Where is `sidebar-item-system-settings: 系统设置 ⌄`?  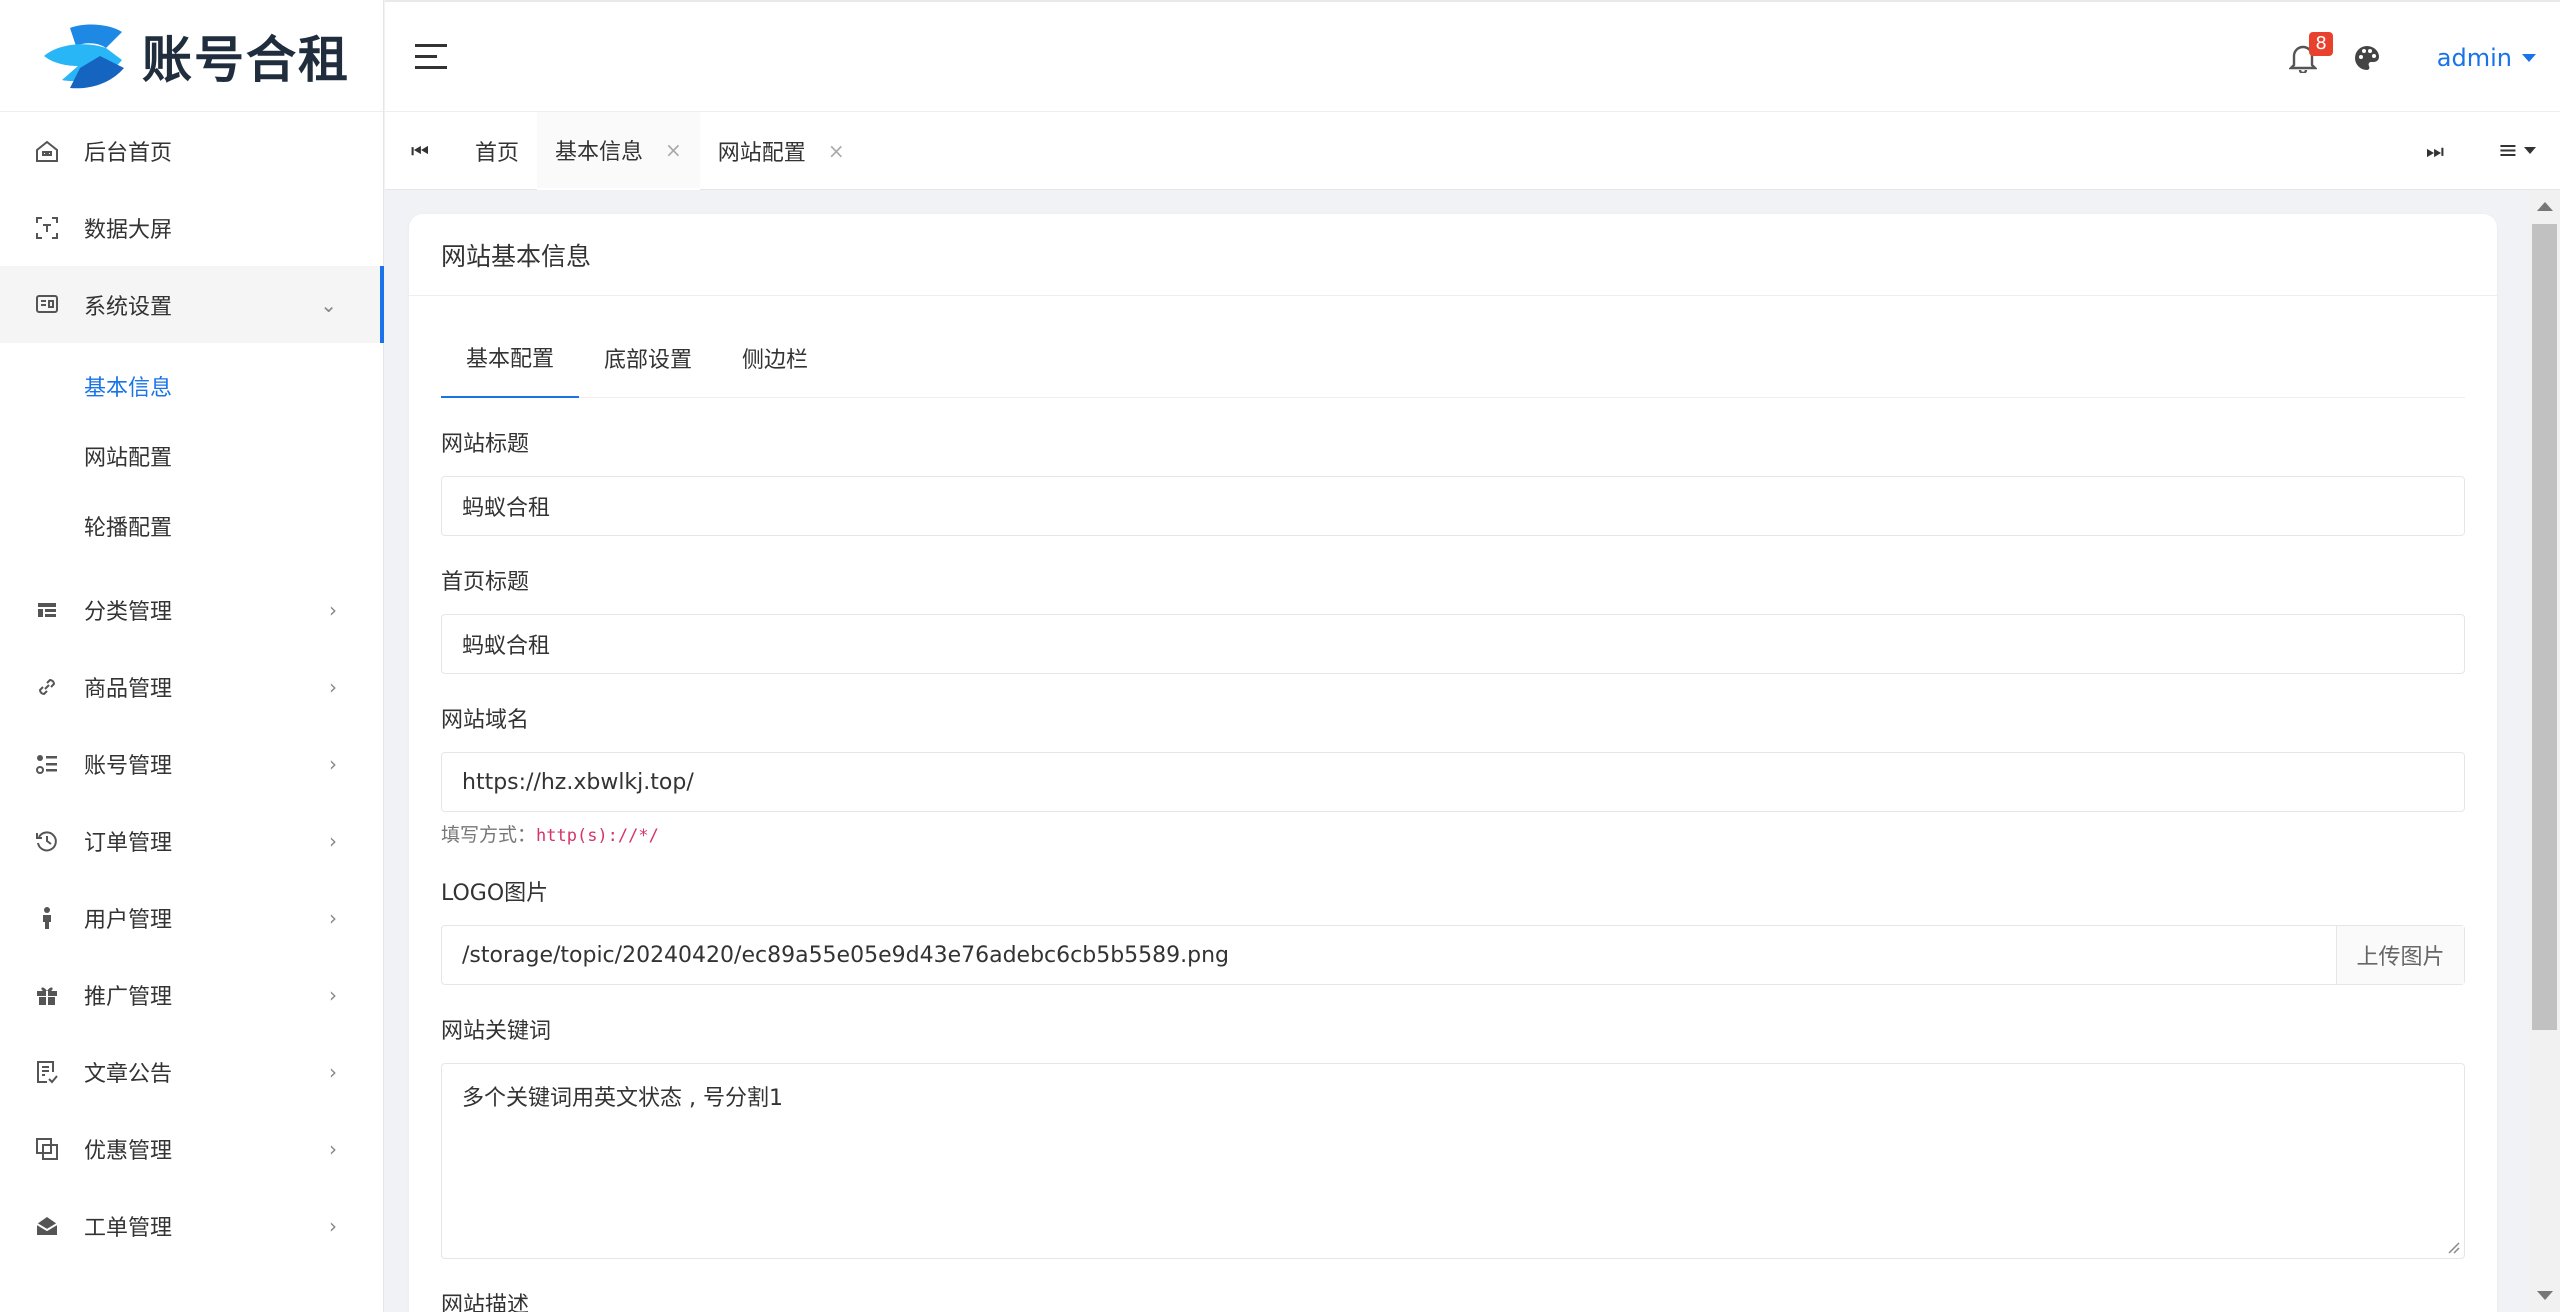
sidebar-item-system-settings: 系统设置 ⌄ is located at coordinates (192, 304).